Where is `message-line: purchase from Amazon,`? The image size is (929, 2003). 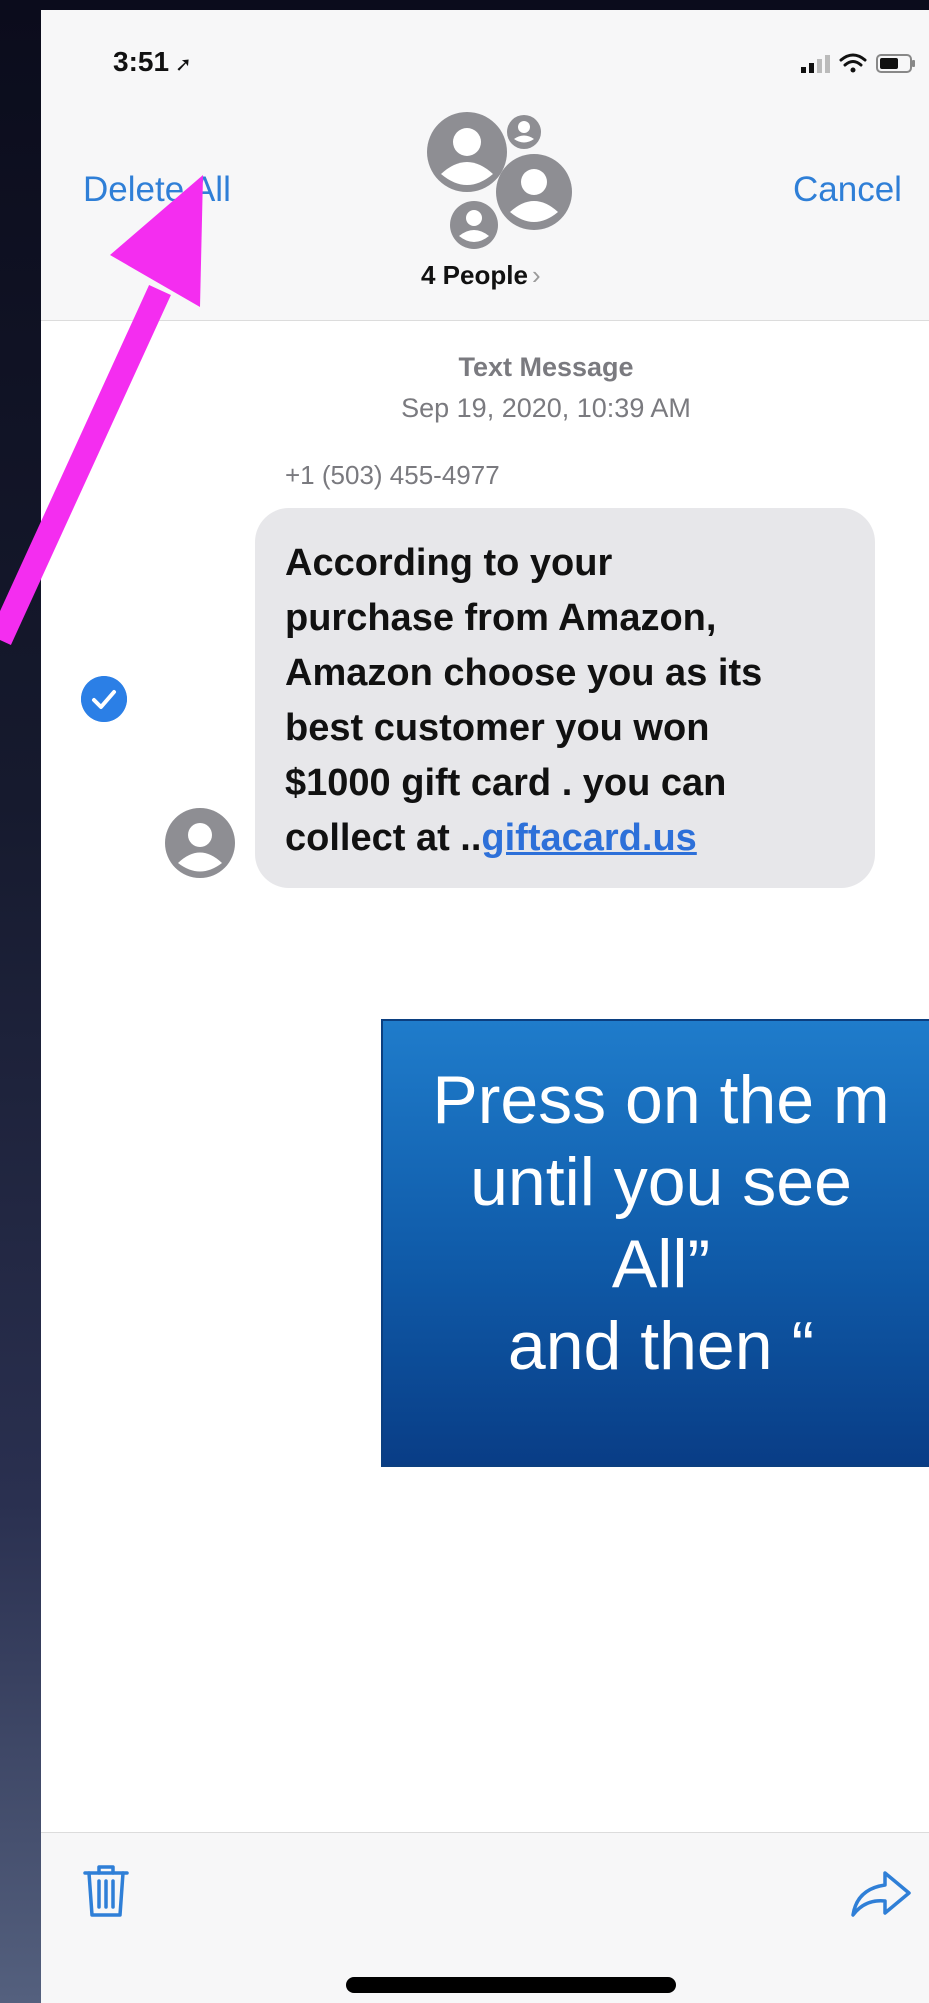
message-line: purchase from Amazon, is located at coordinates (501, 618).